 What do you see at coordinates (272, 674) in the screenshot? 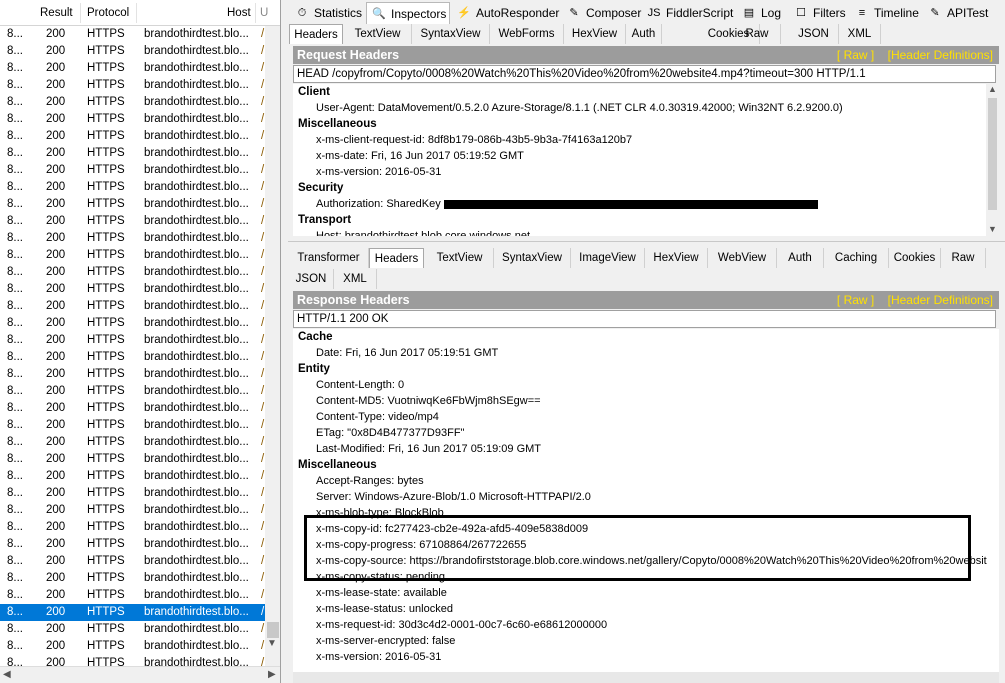
I see `scroll-right-icon: ▶` at bounding box center [272, 674].